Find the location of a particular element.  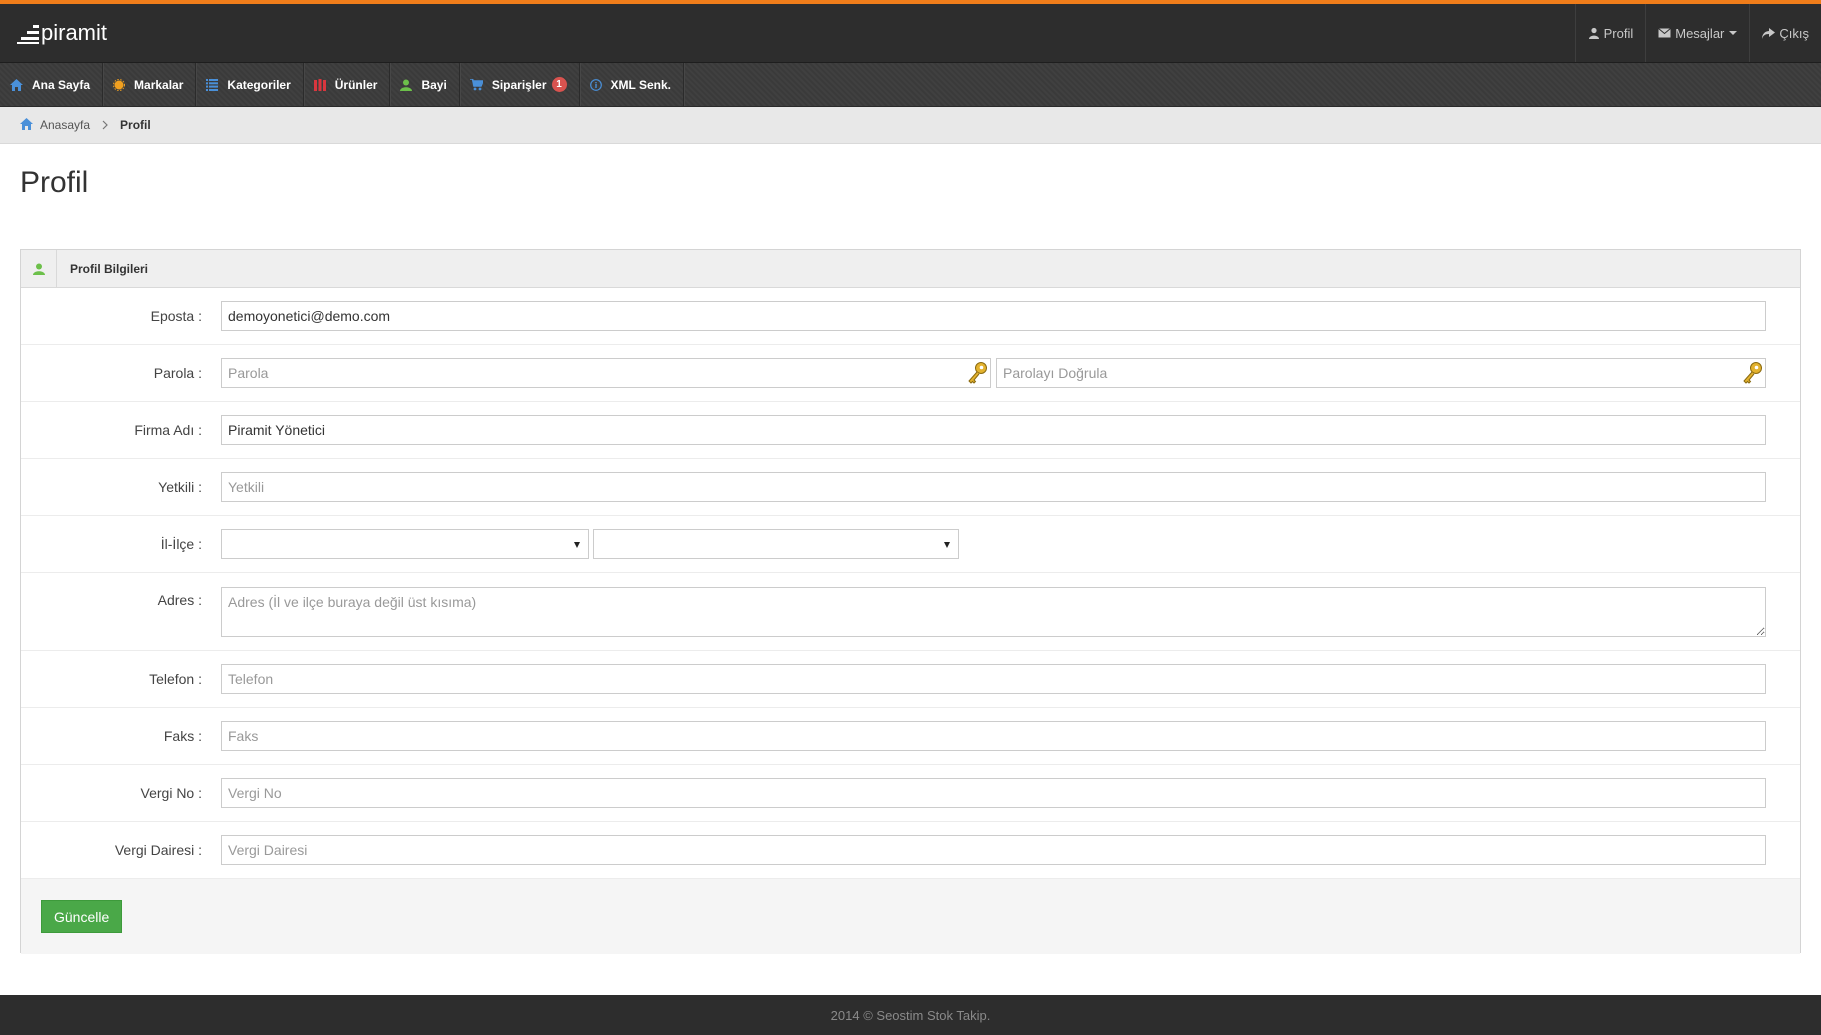

city-district-label: İl-İlçe : is located at coordinates (181, 544).